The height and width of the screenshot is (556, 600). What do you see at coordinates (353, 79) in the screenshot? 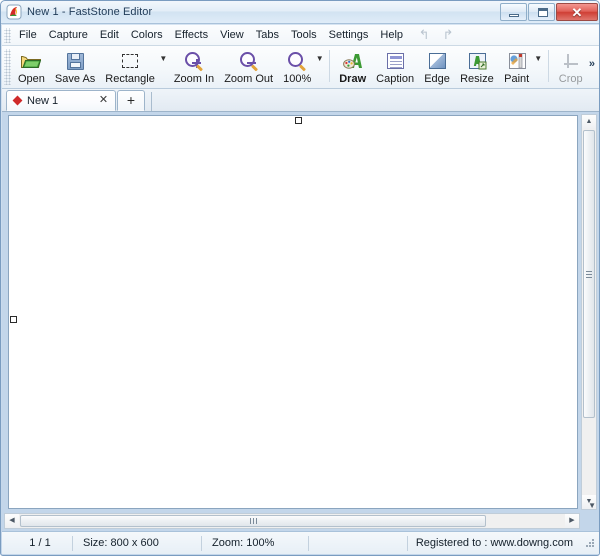
I see `toolbar-label-draw: Draw` at bounding box center [353, 79].